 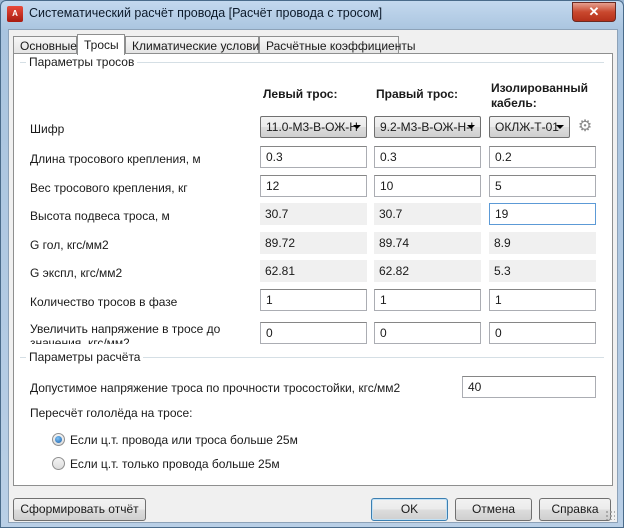 I want to click on left-cable-attachment-weight-input: 12, so click(x=313, y=186).